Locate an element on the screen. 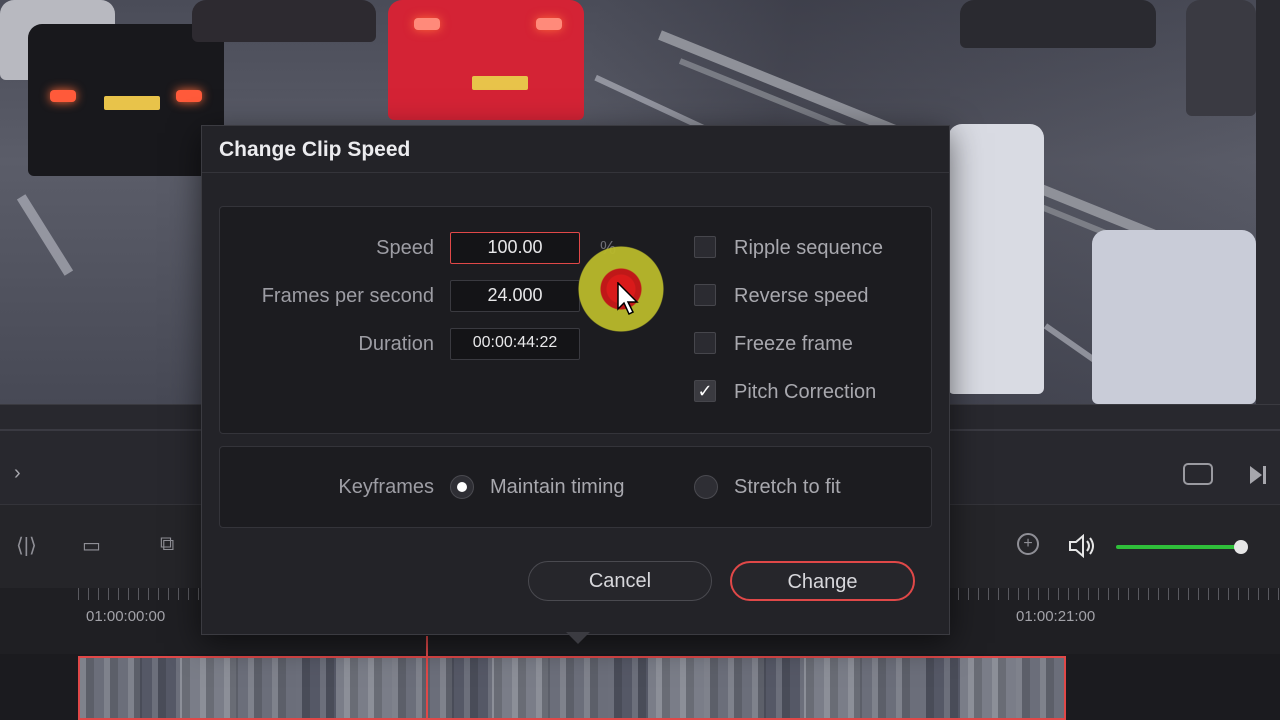 The height and width of the screenshot is (720, 1280). car-black is located at coordinates (126, 100).